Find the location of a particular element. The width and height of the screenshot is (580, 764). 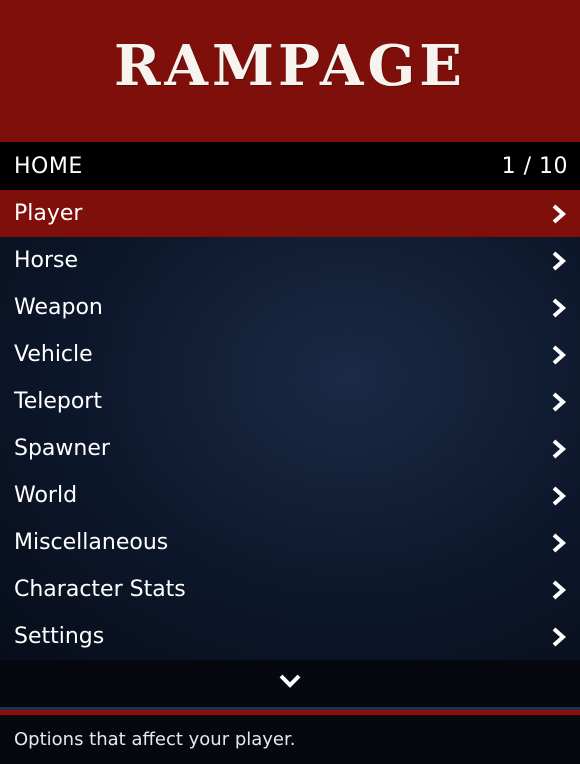

menu-item-label: Horse is located at coordinates (46, 260).